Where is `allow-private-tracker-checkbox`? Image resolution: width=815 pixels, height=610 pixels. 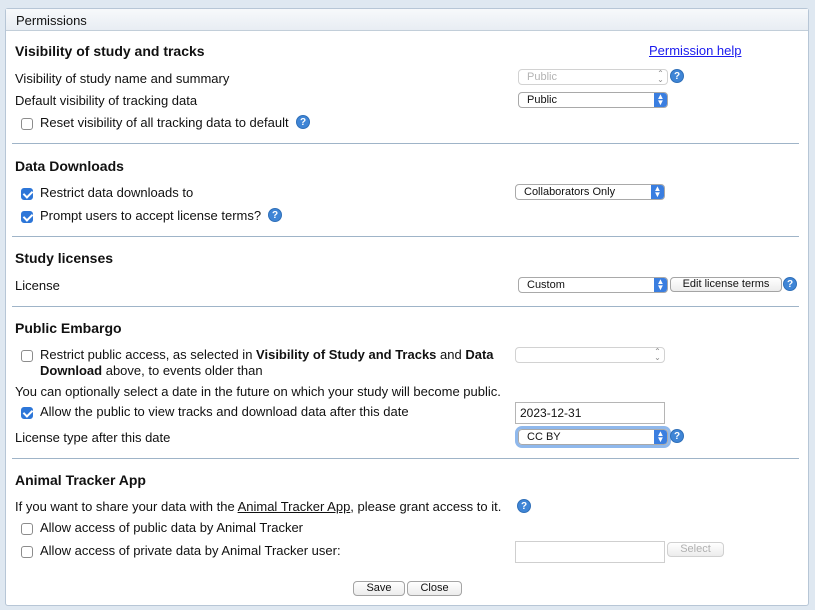
allow-private-tracker-checkbox is located at coordinates (27, 552).